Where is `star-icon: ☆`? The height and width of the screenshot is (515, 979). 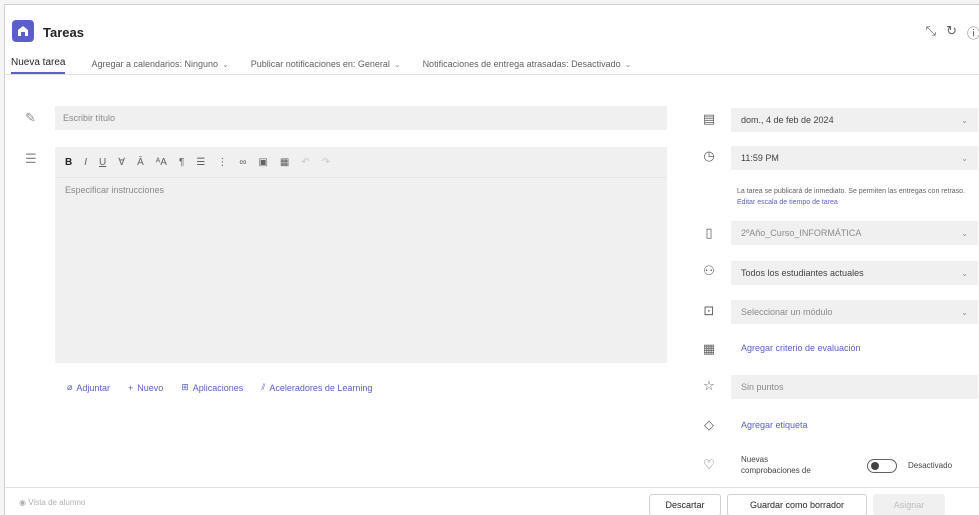
star-icon: ☆ is located at coordinates (709, 385).